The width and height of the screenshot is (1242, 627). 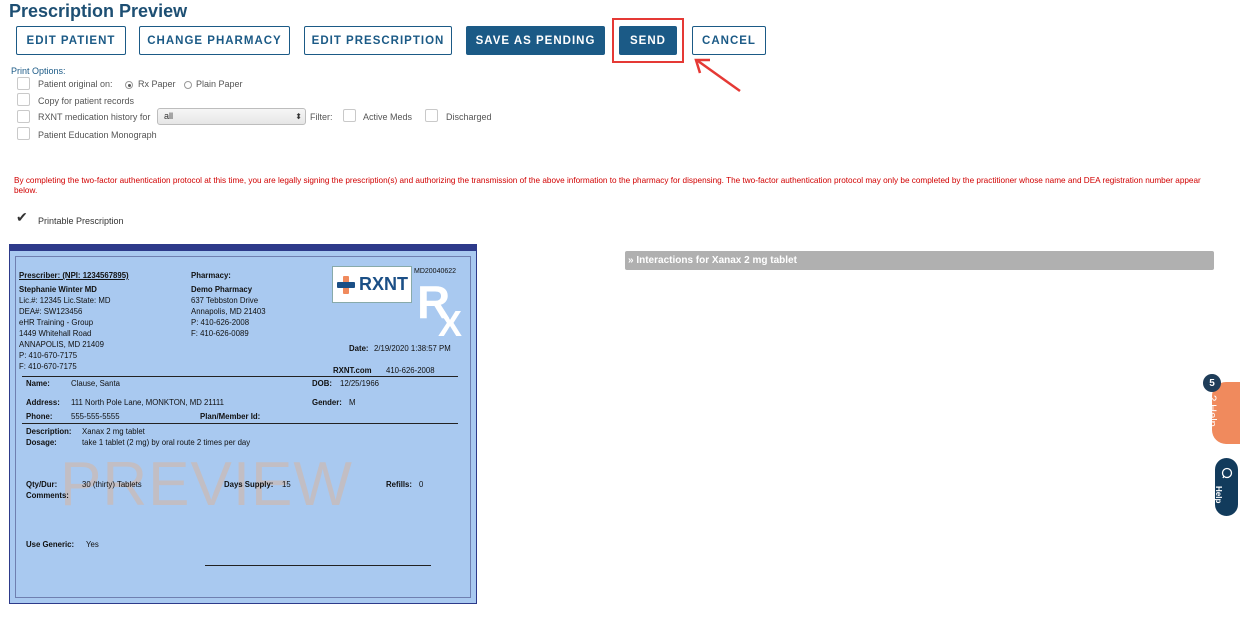 What do you see at coordinates (225, 300) in the screenshot?
I see `pharmacy-line: 637 Tebbston Drive` at bounding box center [225, 300].